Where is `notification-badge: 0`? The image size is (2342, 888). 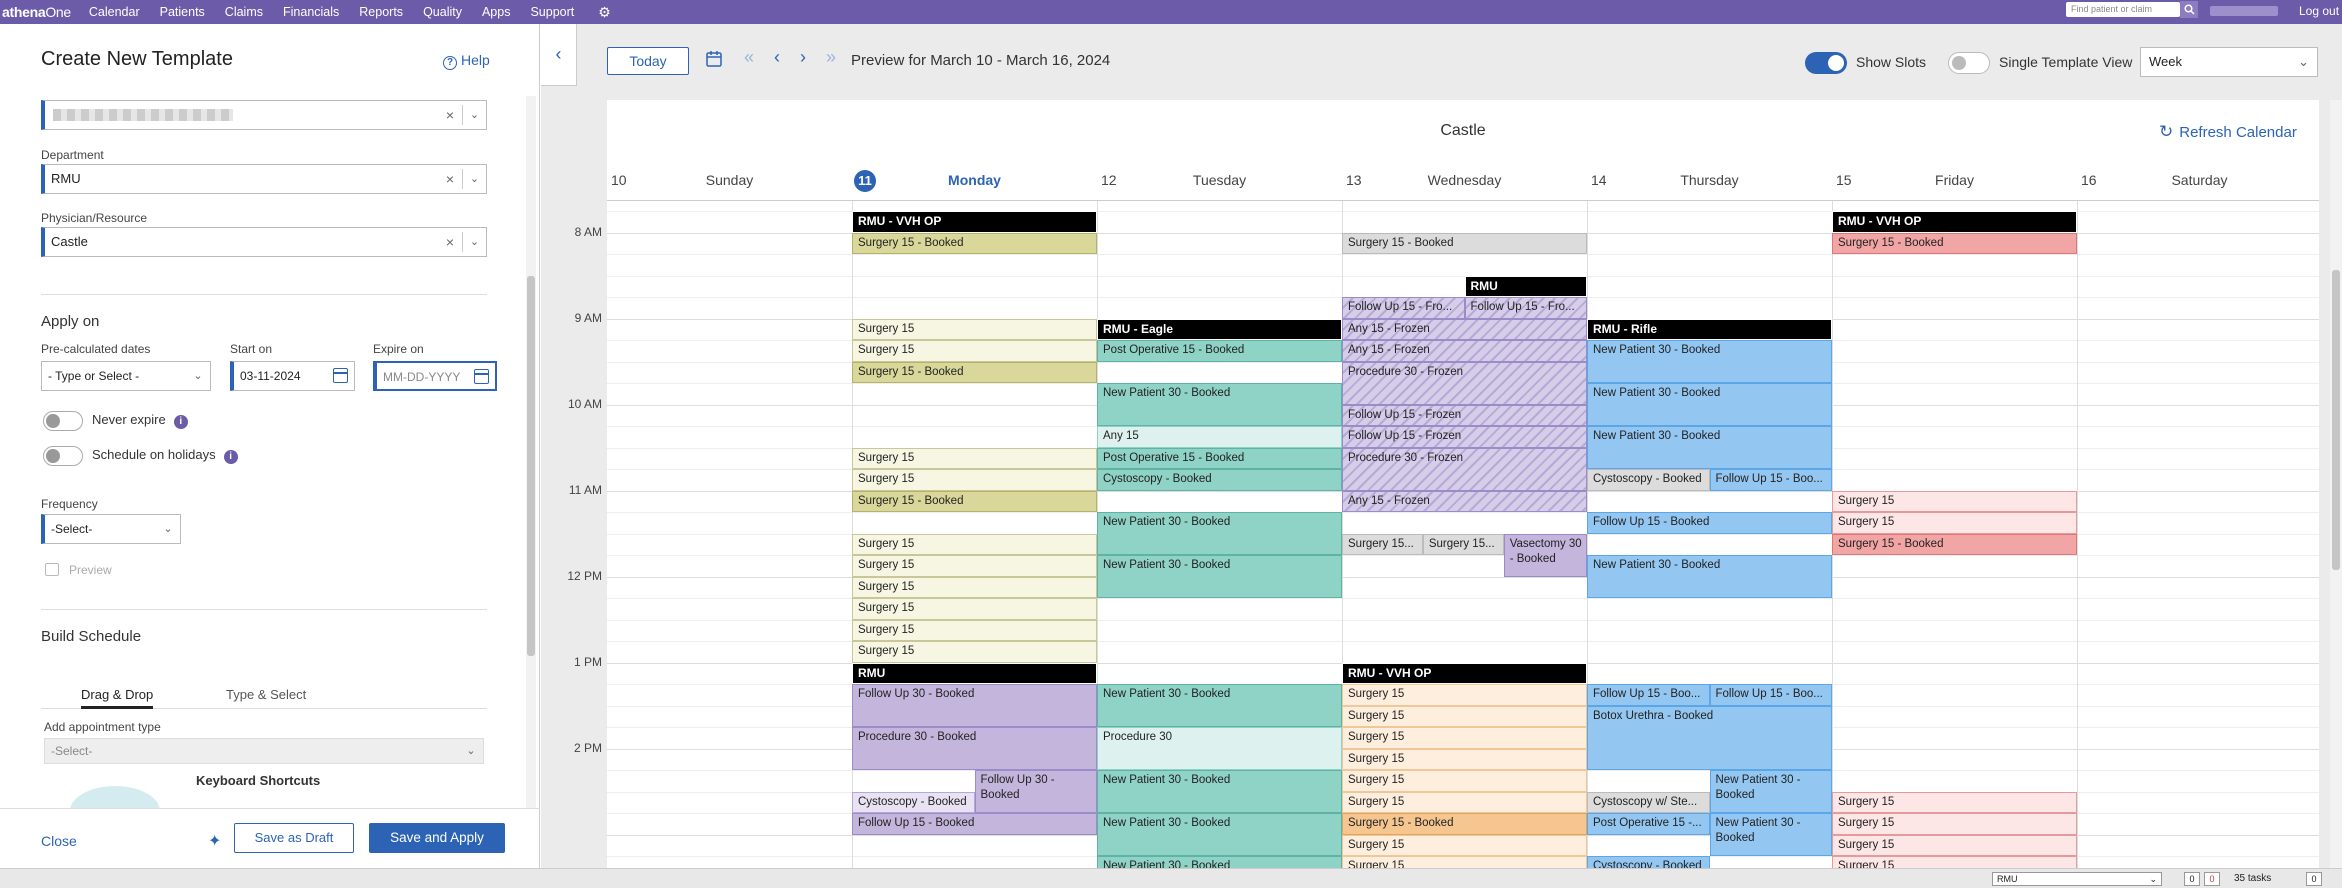
notification-badge: 0 is located at coordinates (2192, 879).